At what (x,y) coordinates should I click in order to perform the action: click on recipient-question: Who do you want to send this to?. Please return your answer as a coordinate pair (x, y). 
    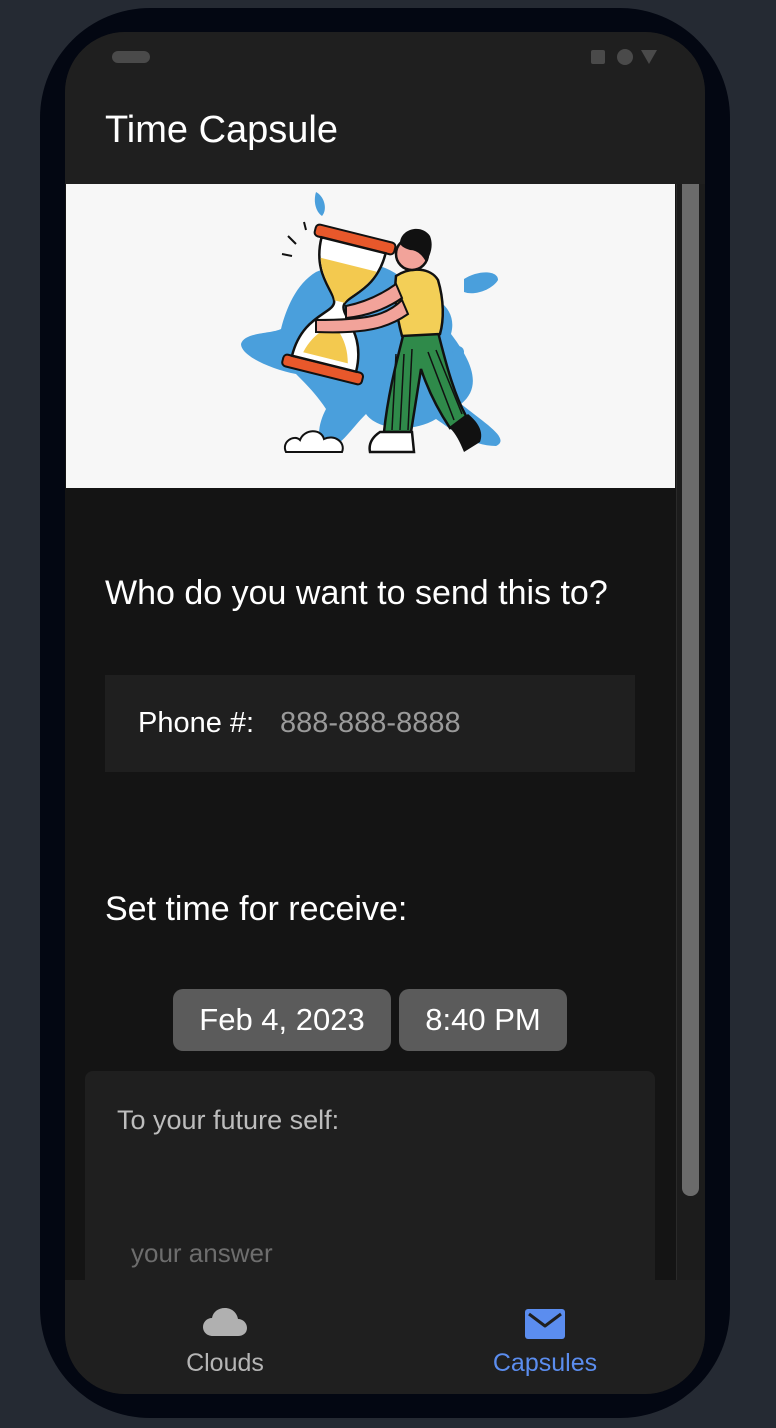
    Looking at the image, I should click on (356, 593).